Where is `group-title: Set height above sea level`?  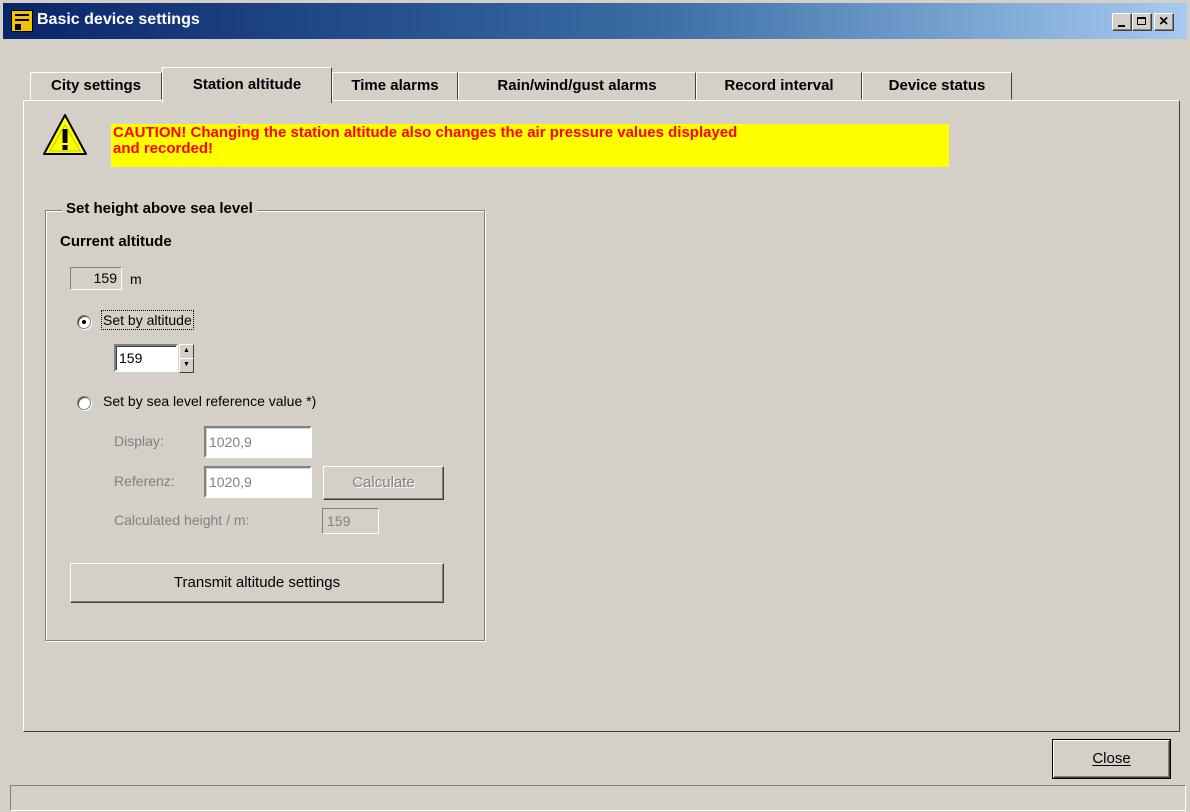 group-title: Set height above sea level is located at coordinates (159, 208).